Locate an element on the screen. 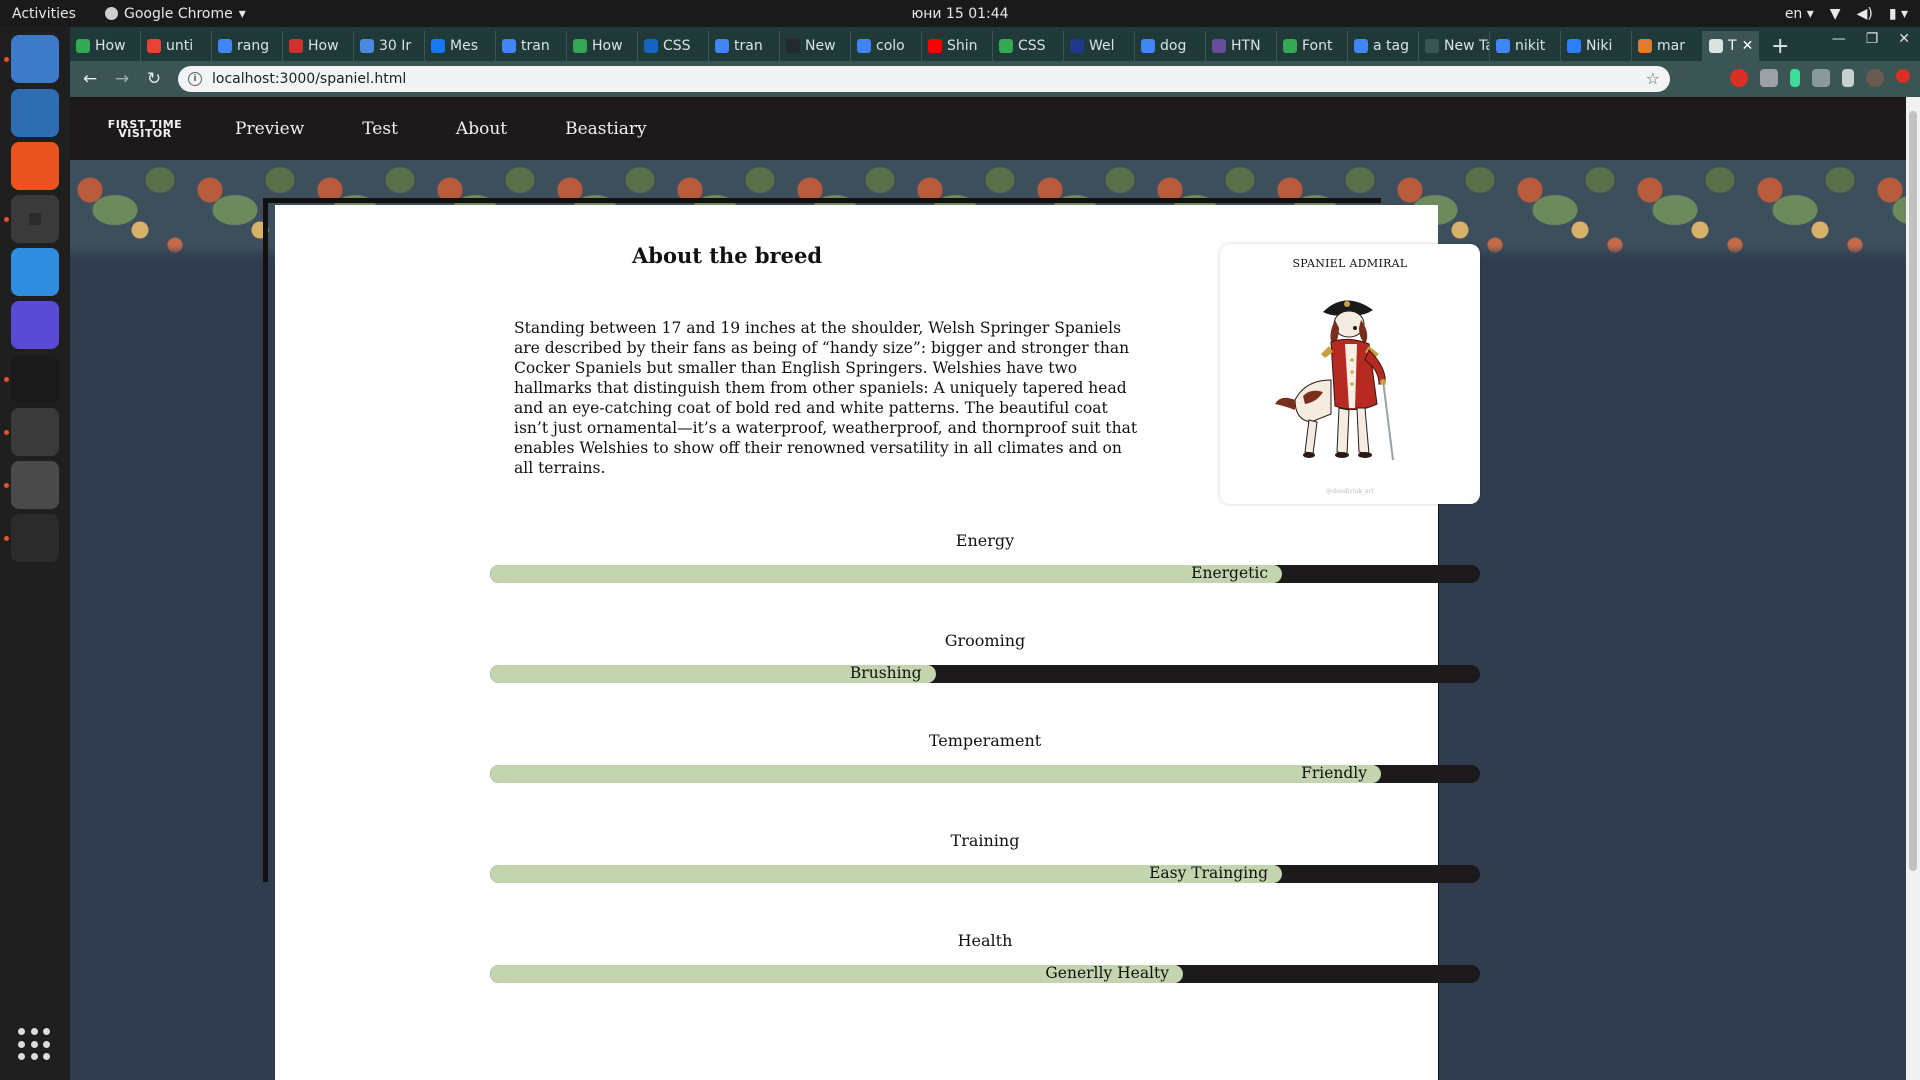 This screenshot has height=1080, width=1920. forward-icon: → is located at coordinates (122, 79).